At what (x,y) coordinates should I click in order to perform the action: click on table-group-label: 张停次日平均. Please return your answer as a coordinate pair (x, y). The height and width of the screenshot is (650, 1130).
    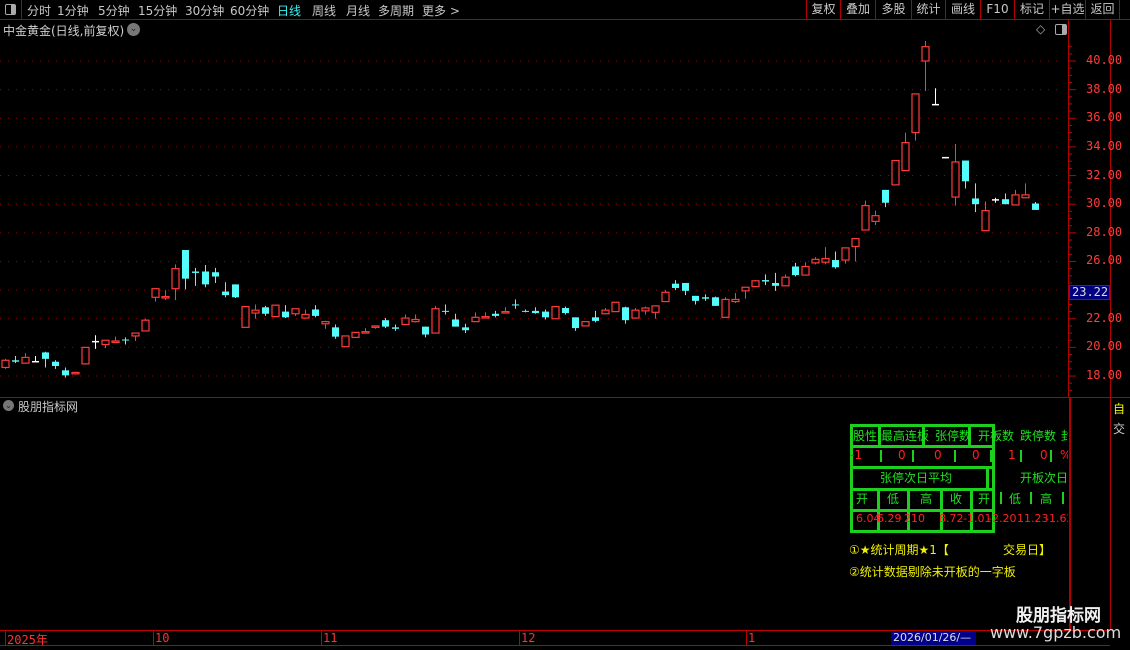
    Looking at the image, I should click on (916, 478).